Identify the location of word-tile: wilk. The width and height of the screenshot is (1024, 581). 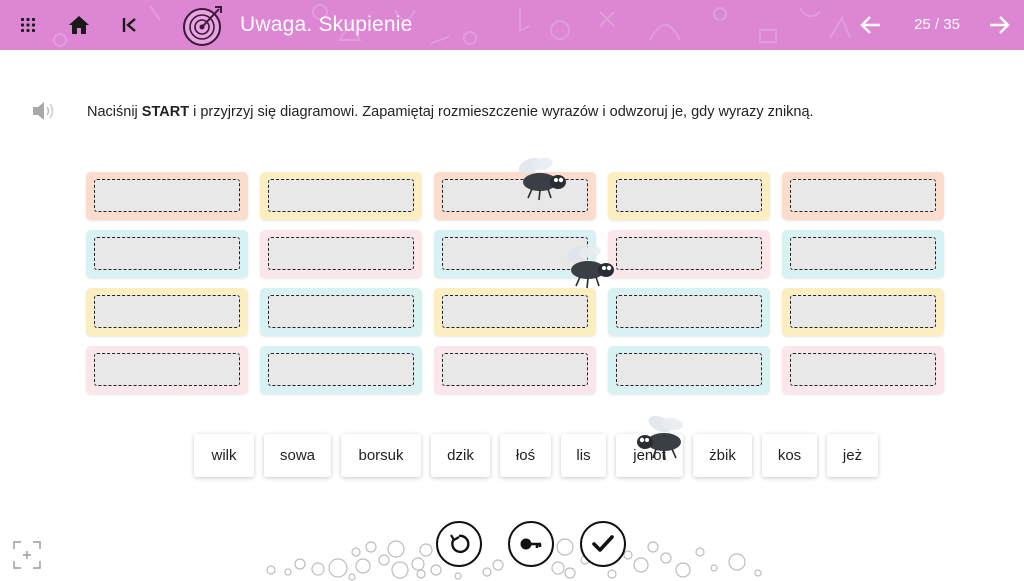
(224, 455).